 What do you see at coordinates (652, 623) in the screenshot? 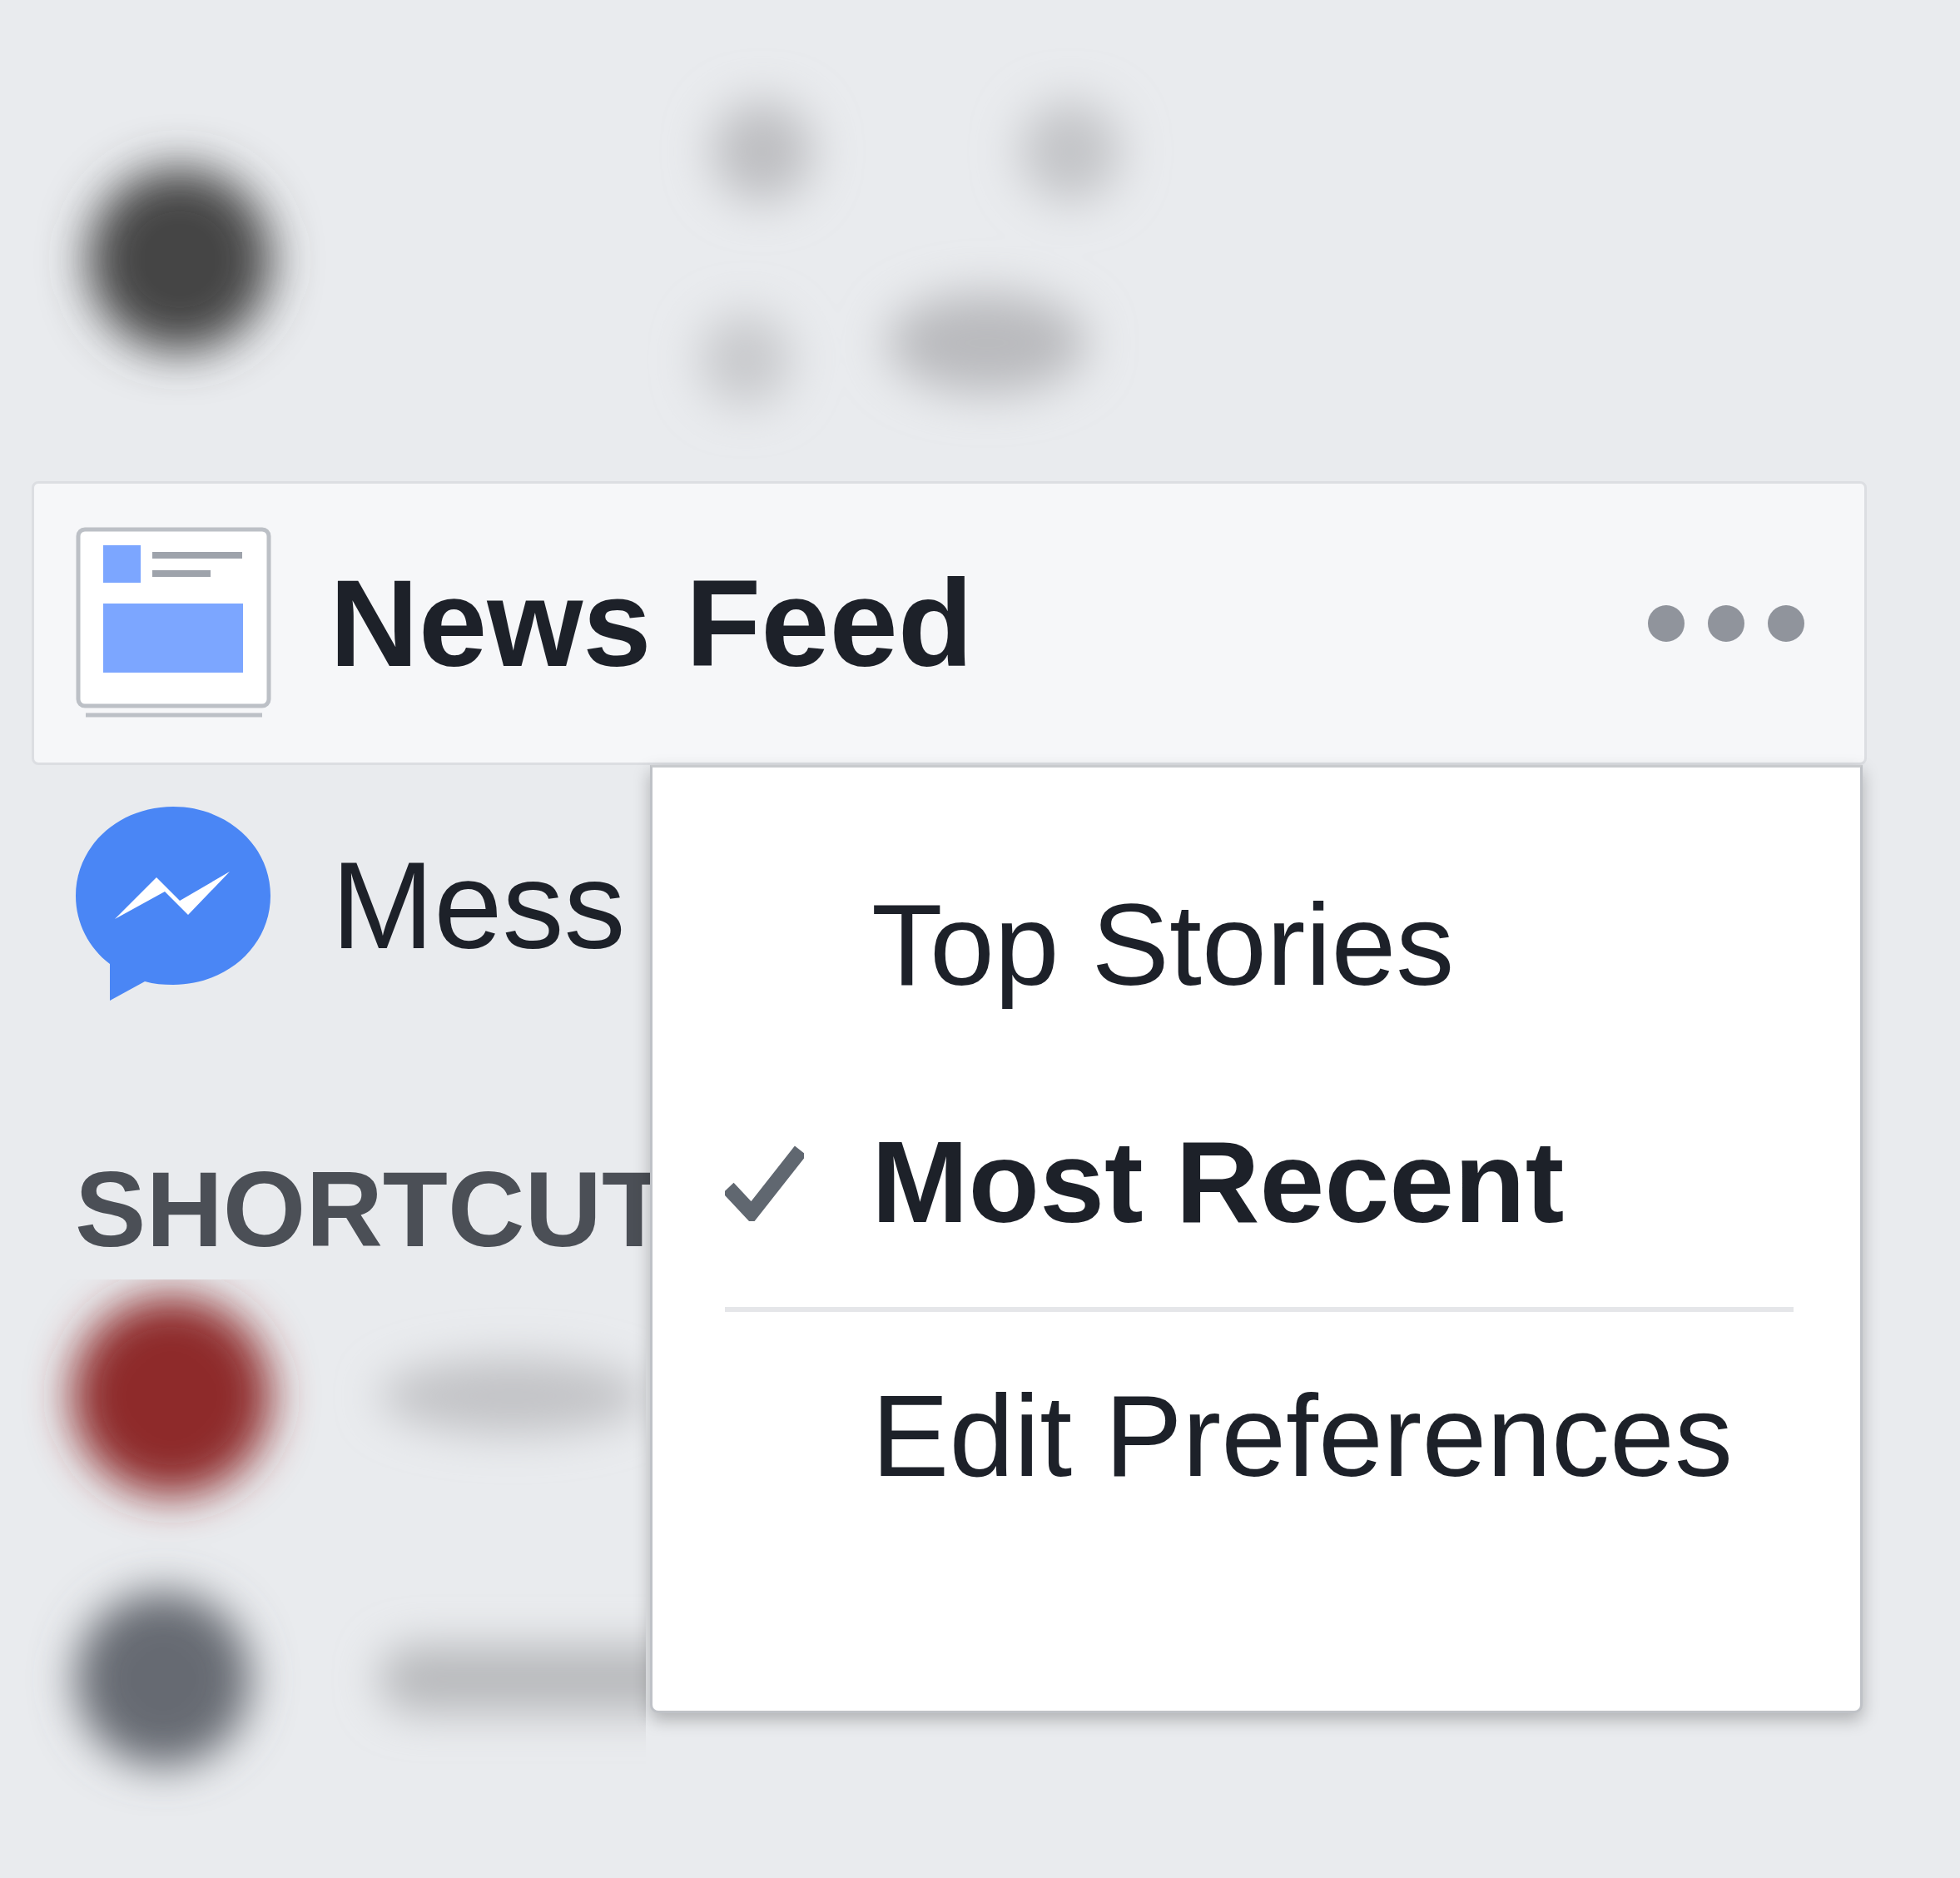
I see `nav-label: News Feed` at bounding box center [652, 623].